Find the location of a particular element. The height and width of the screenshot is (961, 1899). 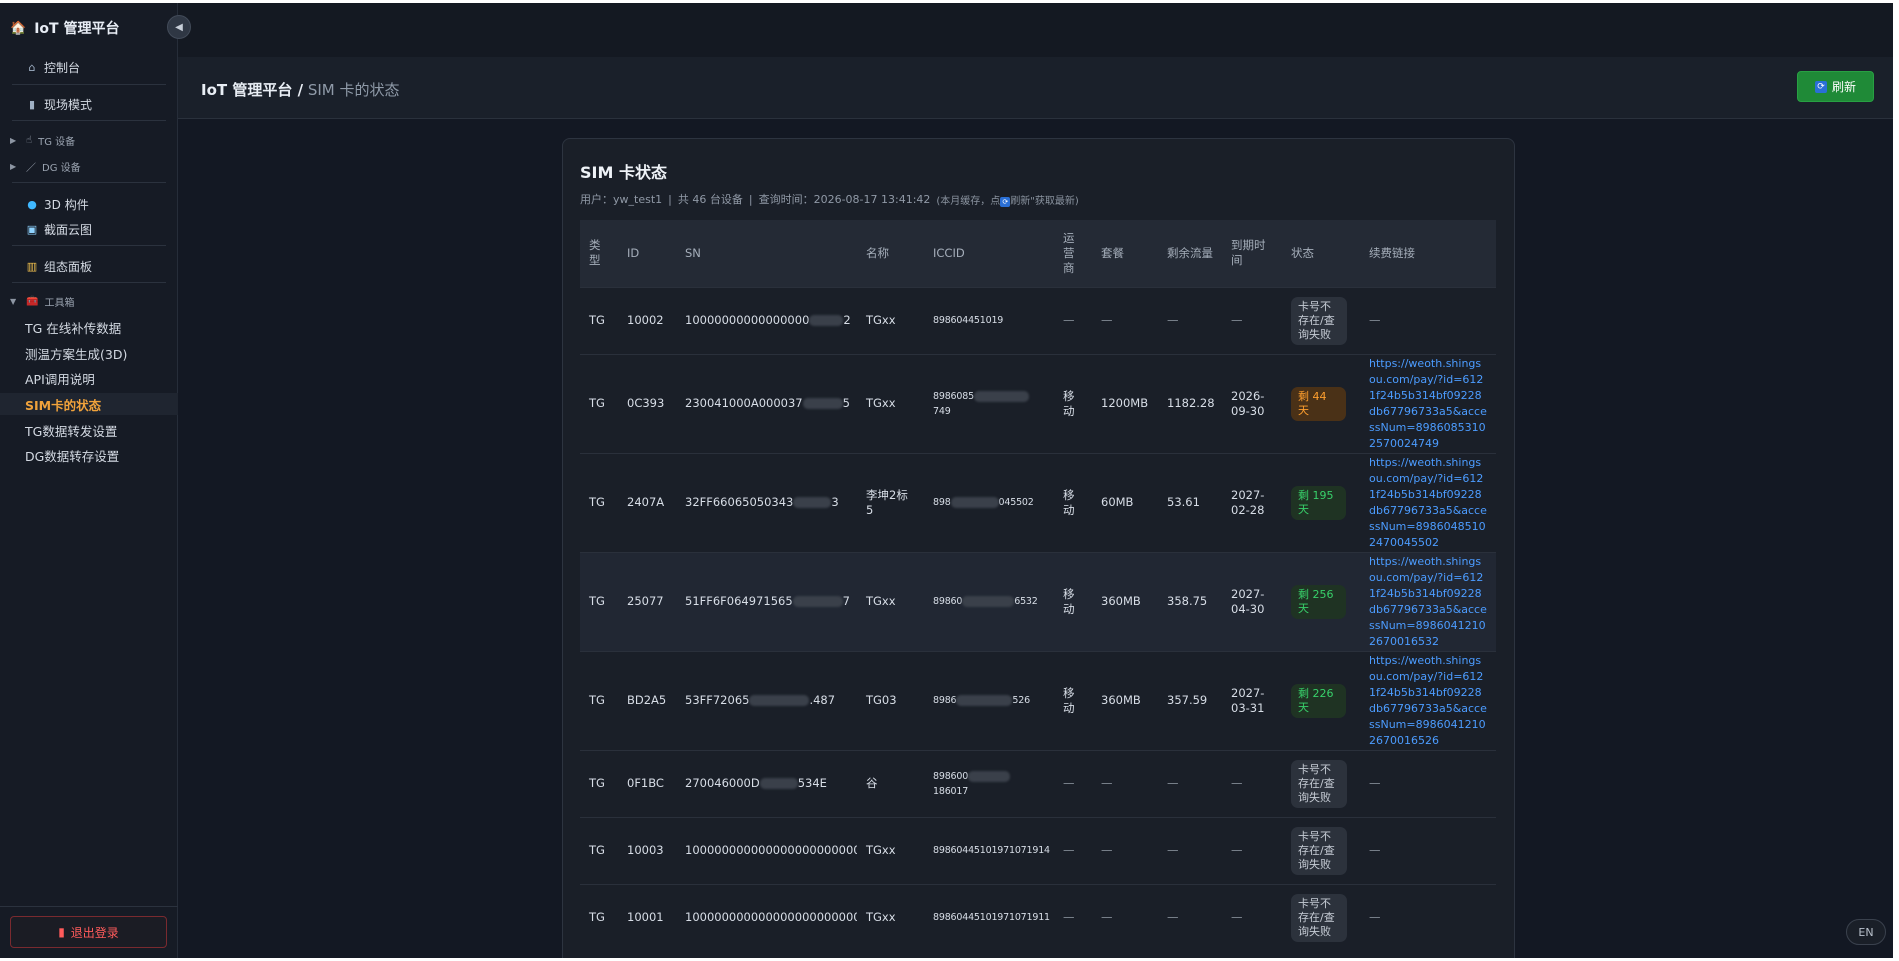

chevron-left-icon: ◀ is located at coordinates (179, 27).